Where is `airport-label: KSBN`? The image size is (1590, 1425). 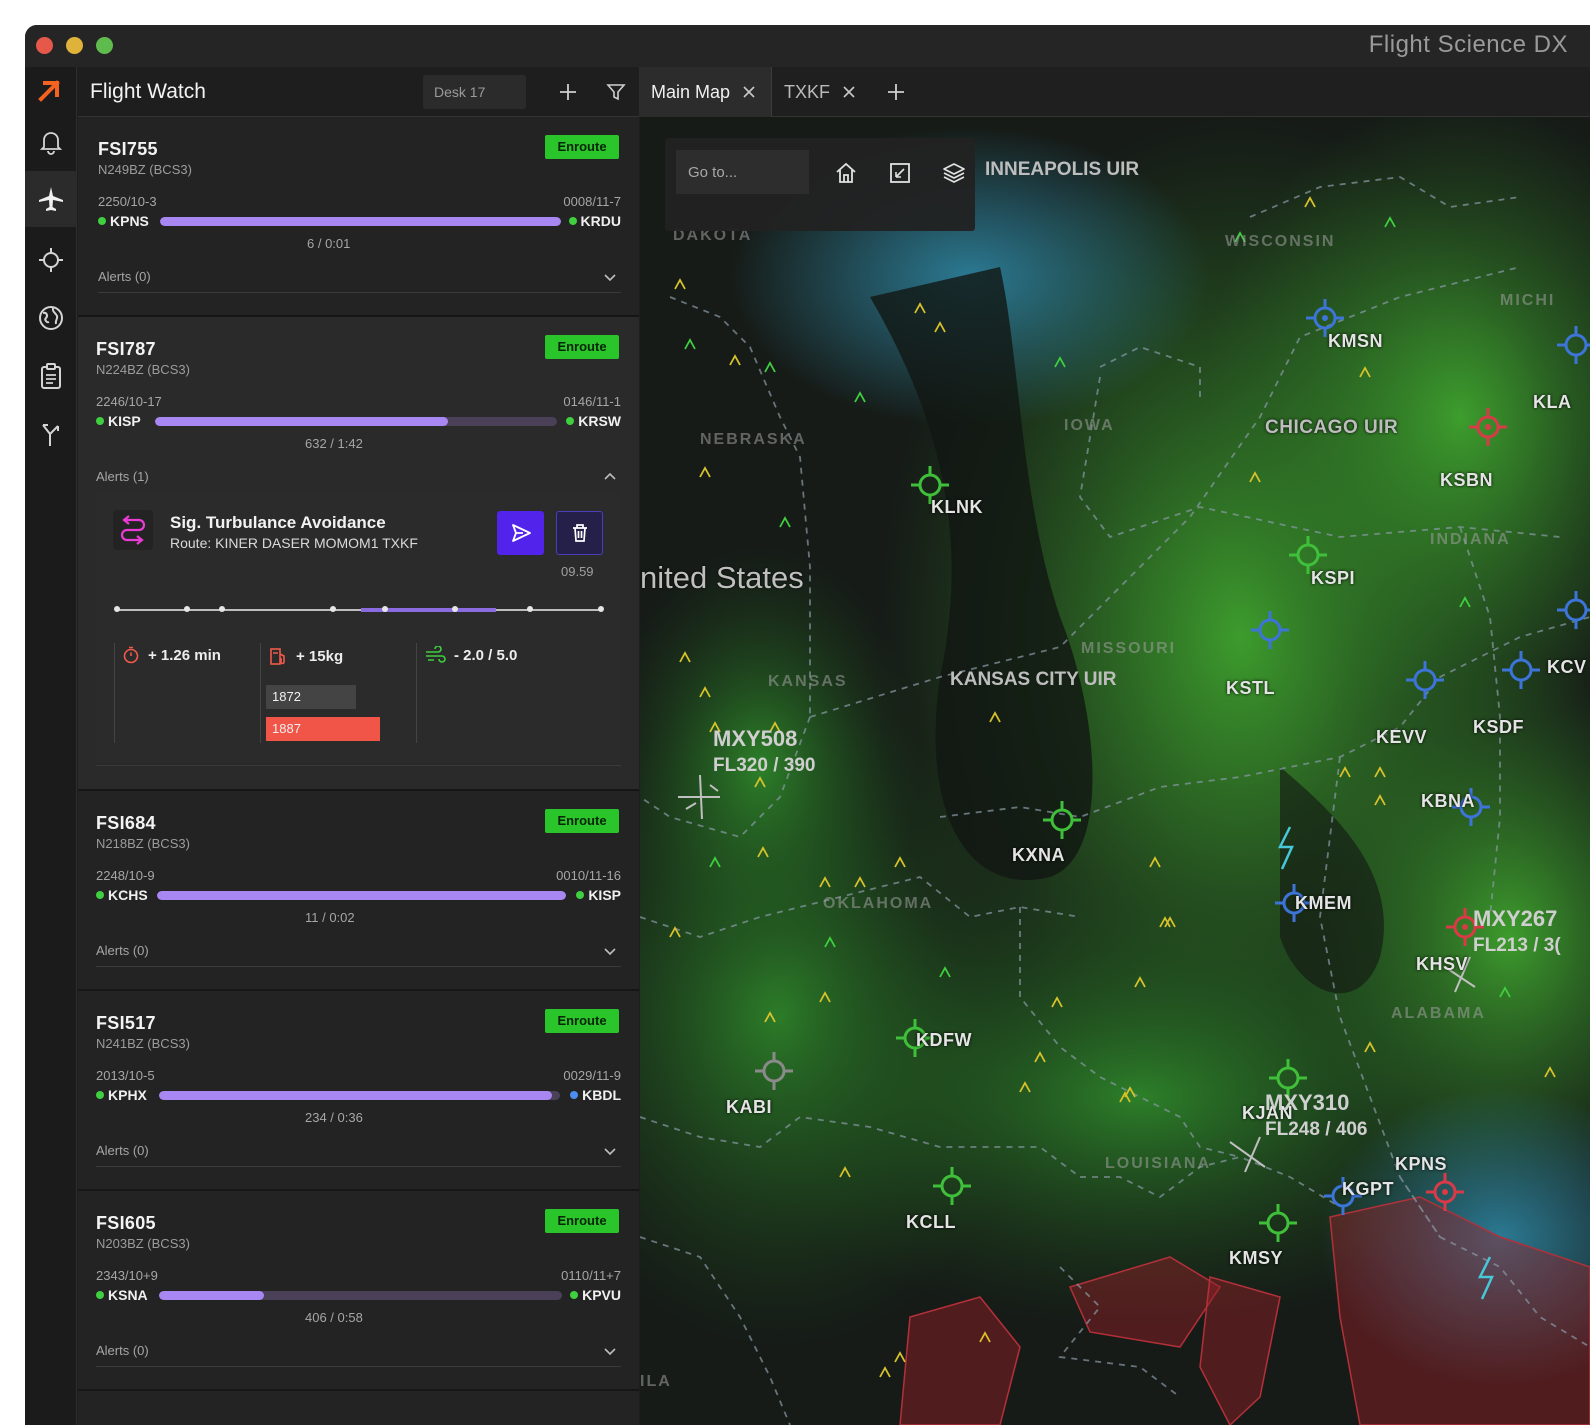
airport-label: KSBN is located at coordinates (1466, 480).